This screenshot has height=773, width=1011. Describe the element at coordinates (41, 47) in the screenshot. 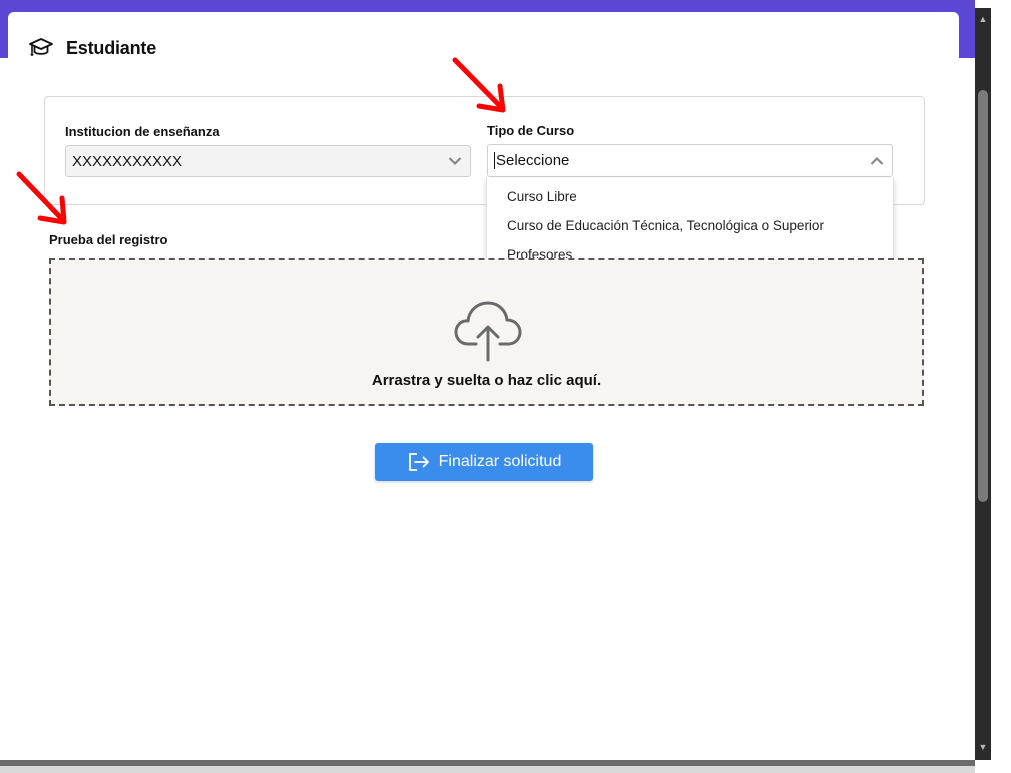

I see `graduation-cap-icon` at that location.